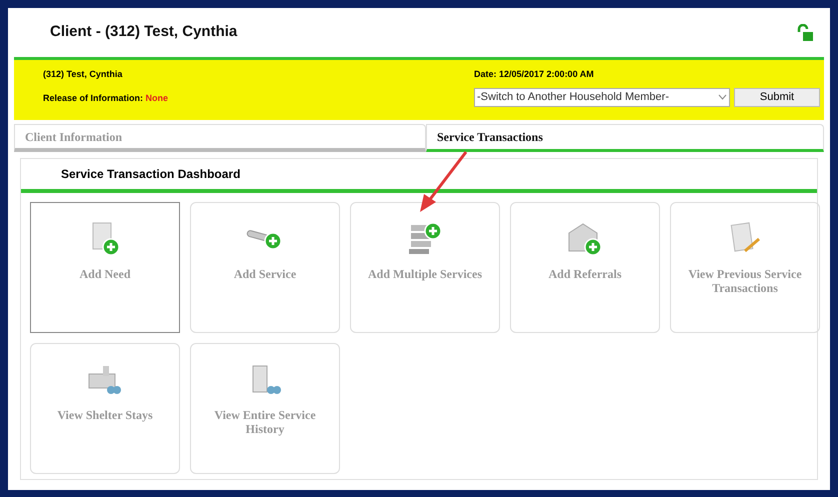 The height and width of the screenshot is (497, 838). I want to click on tile-label: Add Service, so click(265, 274).